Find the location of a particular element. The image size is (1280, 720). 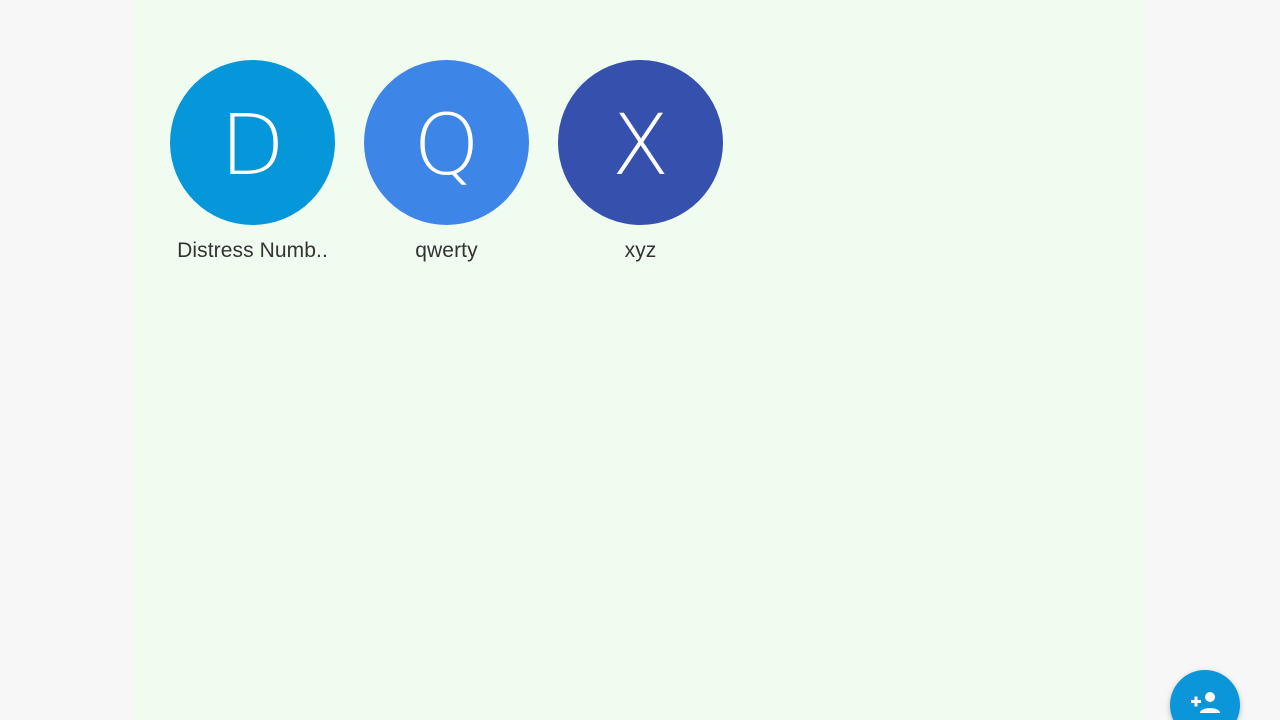

avatar: Q is located at coordinates (446, 142).